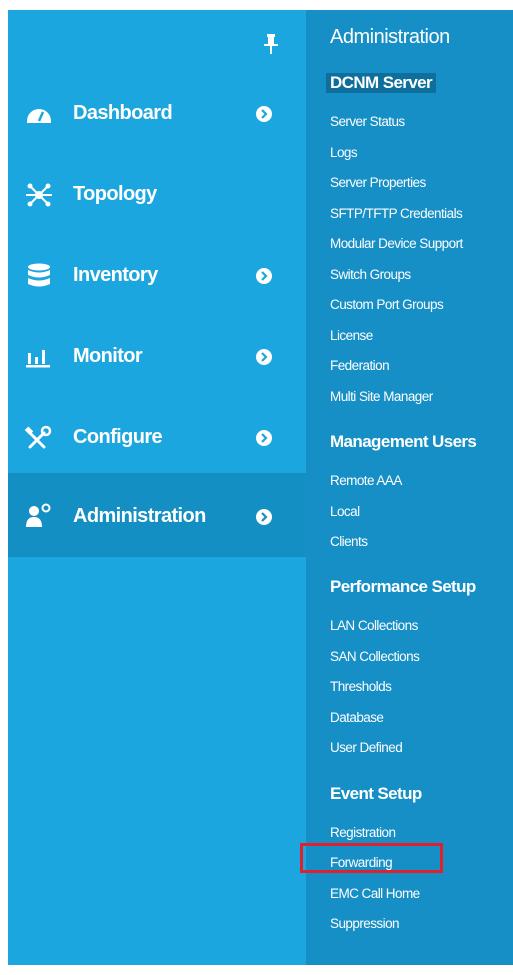  What do you see at coordinates (38, 515) in the screenshot?
I see `admin-user-icon` at bounding box center [38, 515].